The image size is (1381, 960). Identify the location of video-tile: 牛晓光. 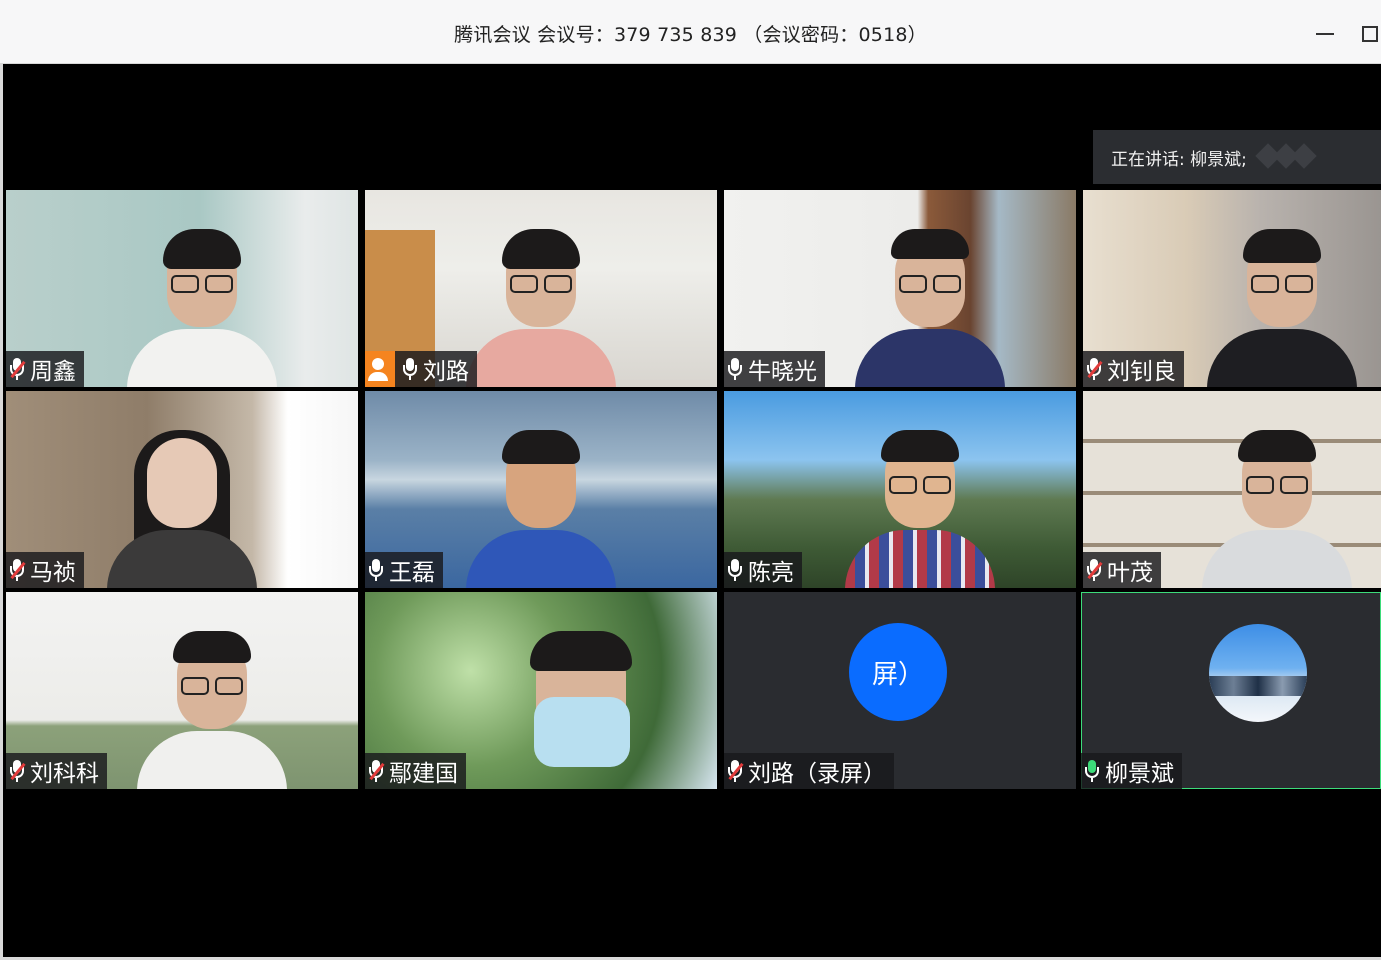
(900, 288).